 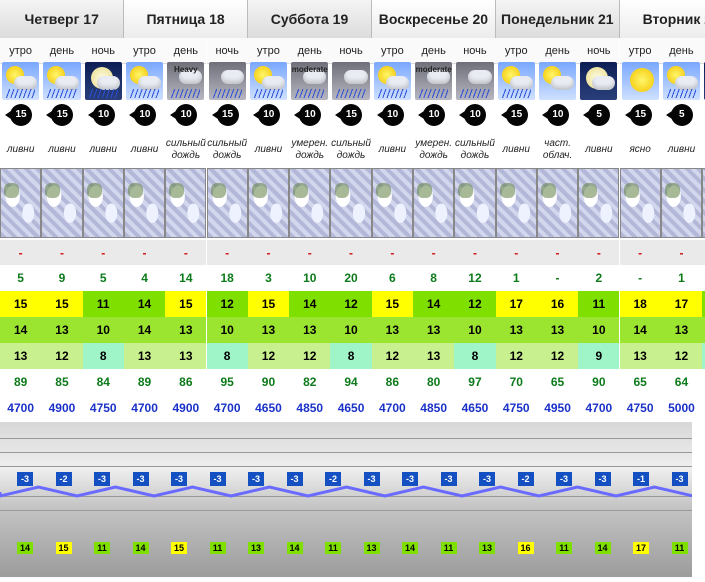 What do you see at coordinates (516, 382) in the screenshot?
I see `humidity-cell: 70` at bounding box center [516, 382].